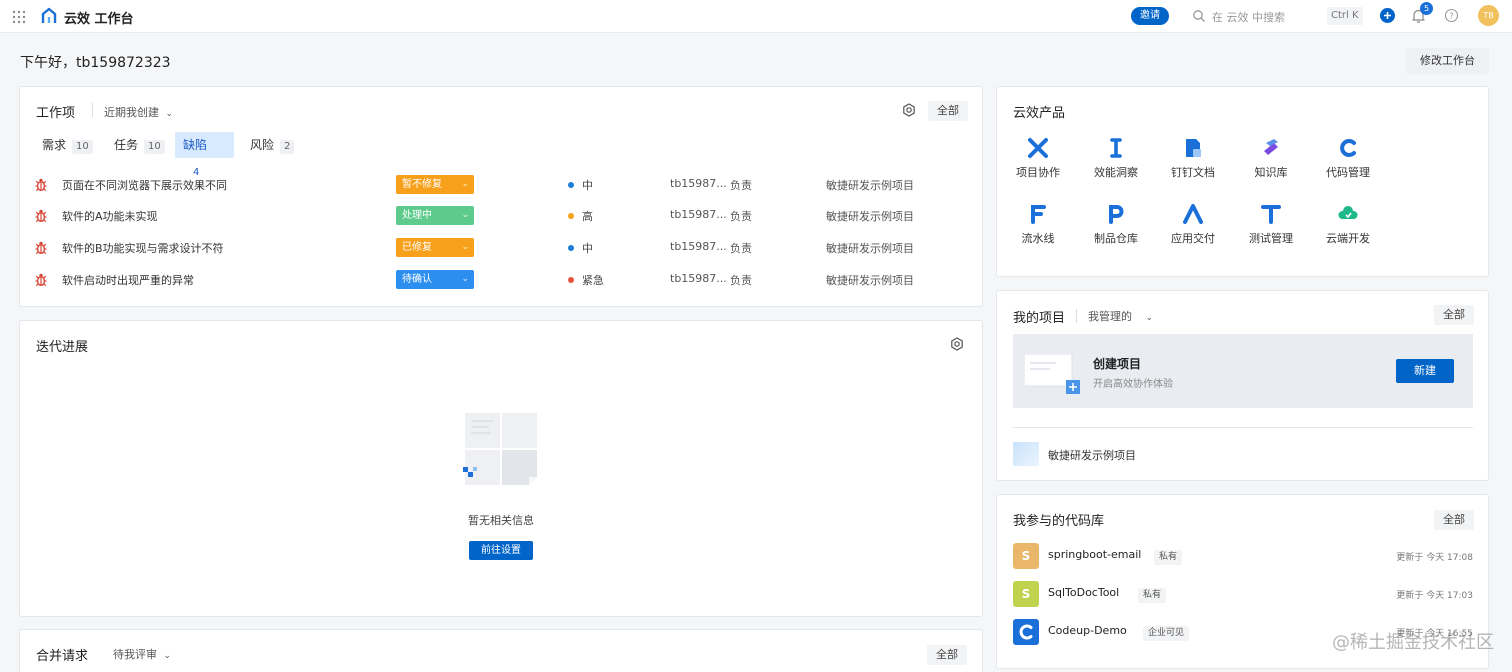 The height and width of the screenshot is (672, 1512). Describe the element at coordinates (1083, 592) in the screenshot. I see `repo-name: SqlToDocTool` at that location.